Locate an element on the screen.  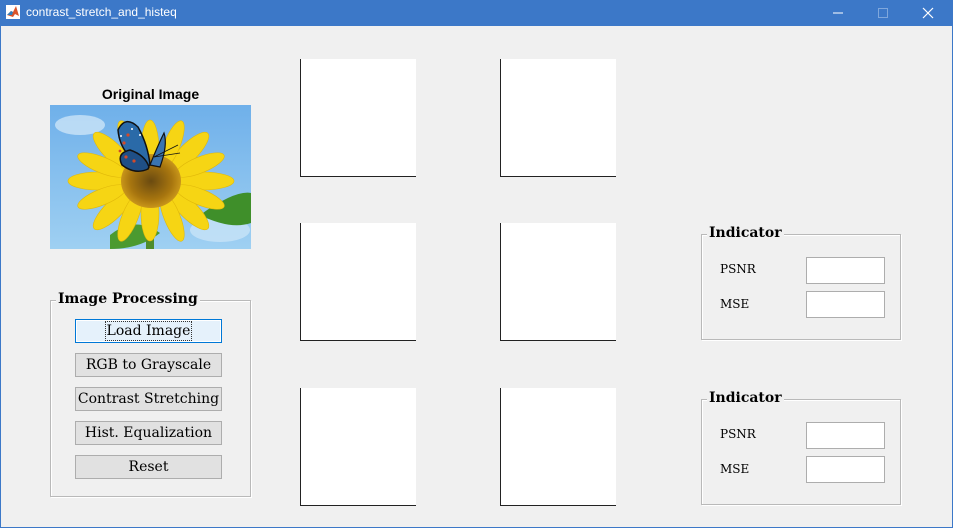
contrast-stretching-label: Contrast Stretching is located at coordinates (148, 399).